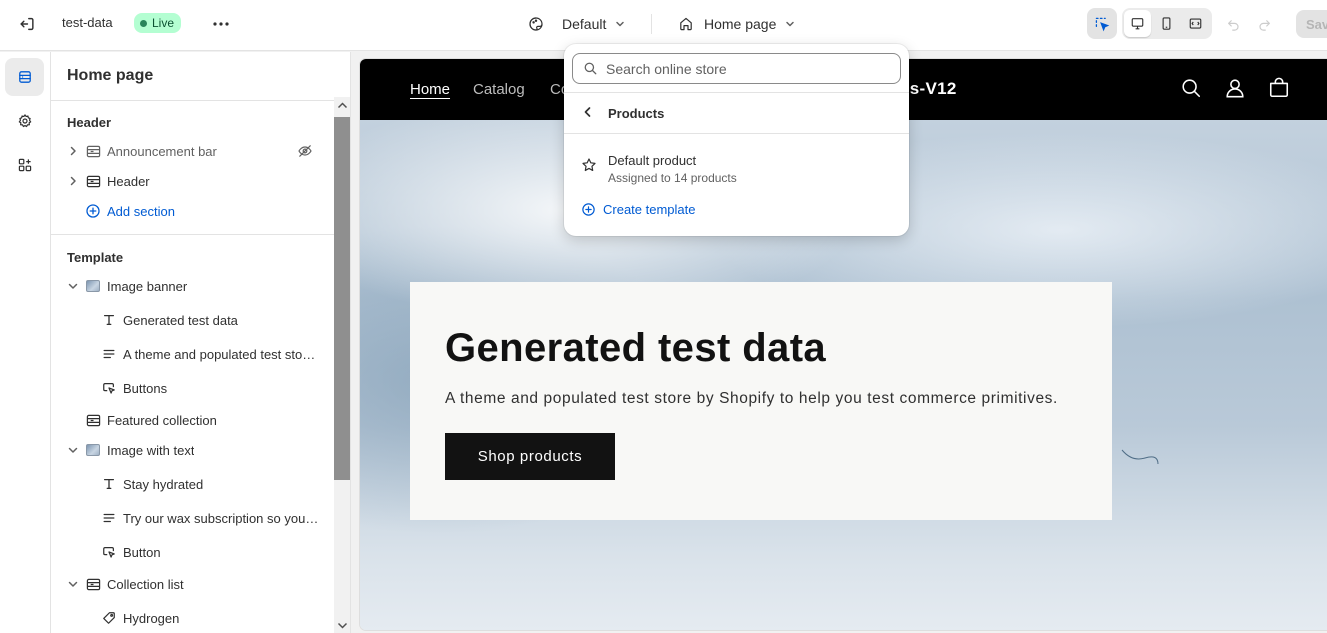  What do you see at coordinates (87, 22) in the screenshot?
I see `store-name: test-data` at bounding box center [87, 22].